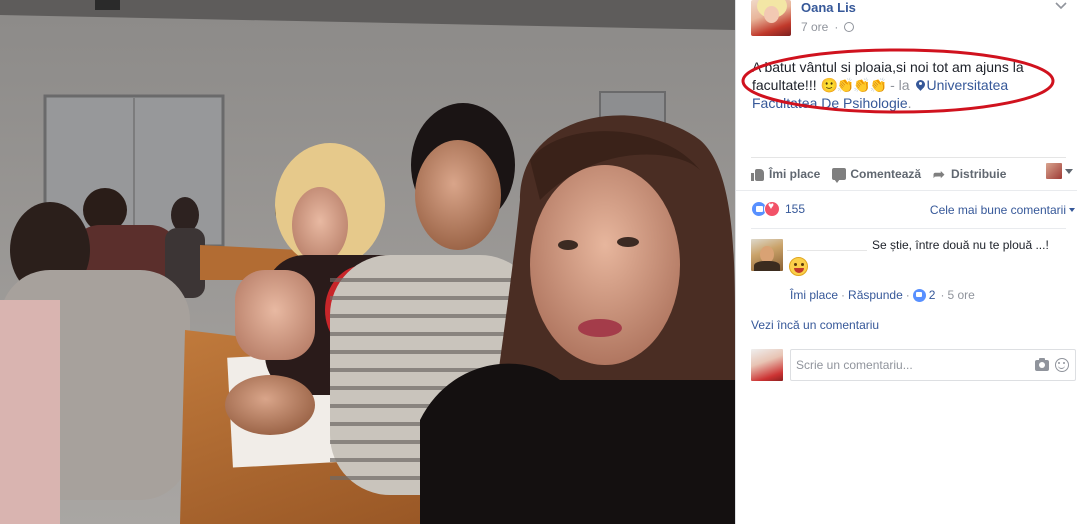 The width and height of the screenshot is (1077, 524). Describe the element at coordinates (849, 27) in the screenshot. I see `globe-icon` at that location.